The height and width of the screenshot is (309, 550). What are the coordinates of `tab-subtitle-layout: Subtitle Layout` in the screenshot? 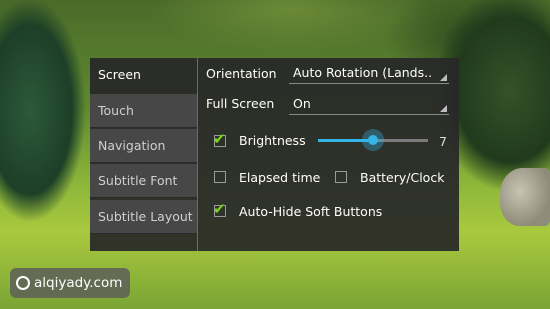 It's located at (143, 217).